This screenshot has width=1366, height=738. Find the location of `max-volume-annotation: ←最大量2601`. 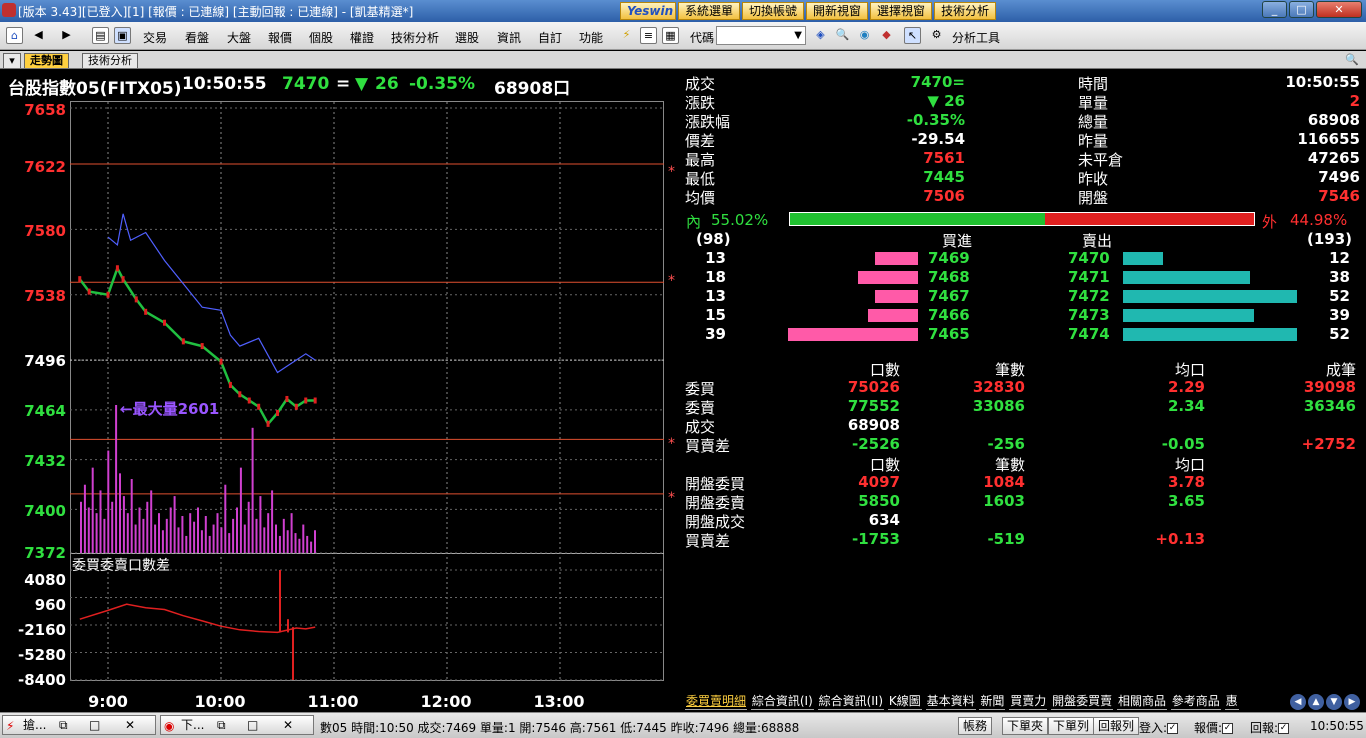

max-volume-annotation: ←最大量2601 is located at coordinates (170, 409).